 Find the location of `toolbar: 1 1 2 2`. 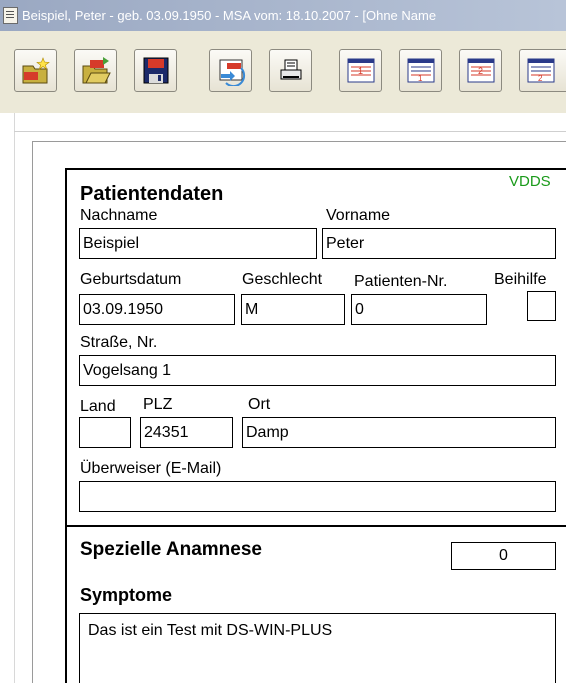

toolbar: 1 1 2 2 is located at coordinates (283, 72).